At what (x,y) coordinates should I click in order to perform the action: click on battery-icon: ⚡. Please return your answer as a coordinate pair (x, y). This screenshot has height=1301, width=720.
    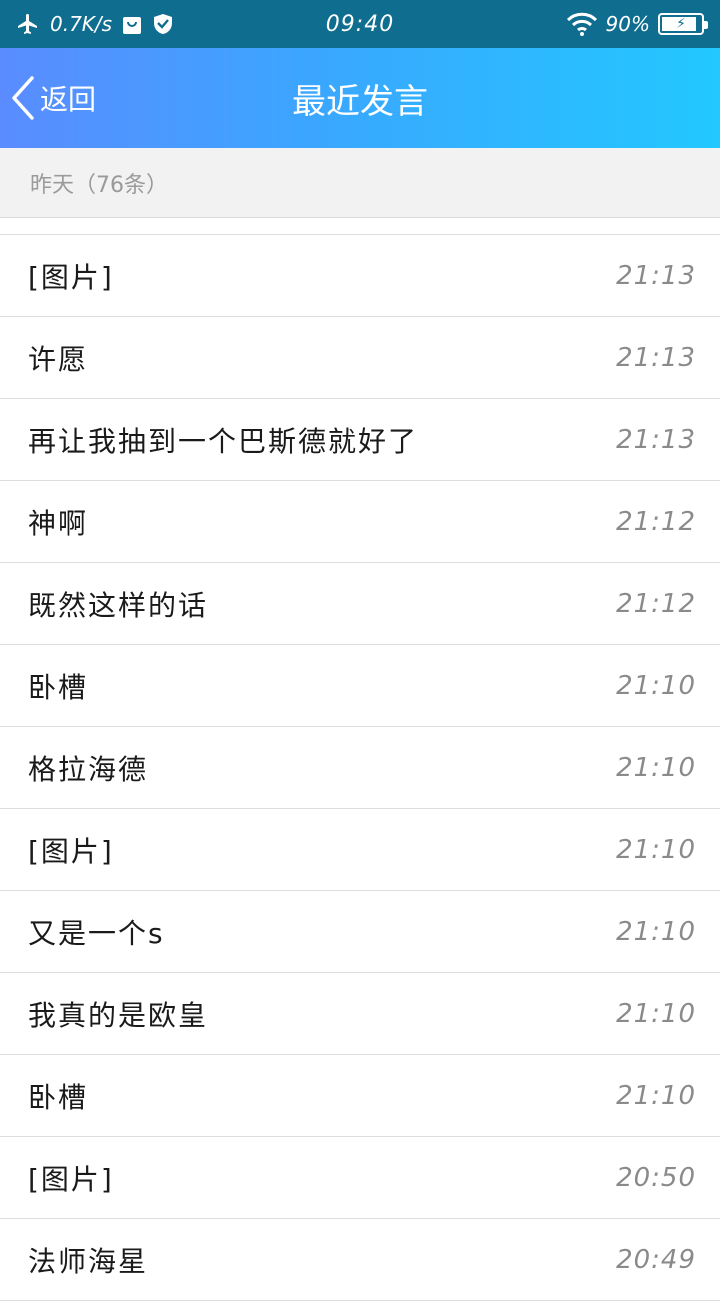
    Looking at the image, I should click on (683, 24).